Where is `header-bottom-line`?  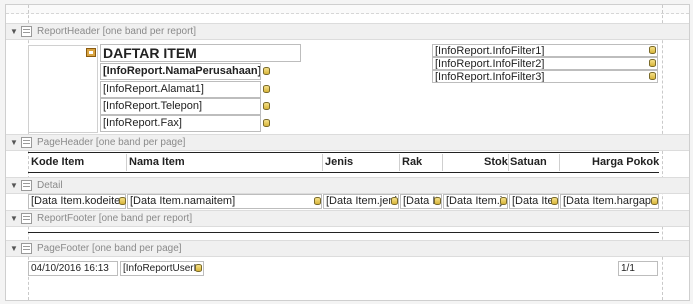
header-bottom-line is located at coordinates (343, 172).